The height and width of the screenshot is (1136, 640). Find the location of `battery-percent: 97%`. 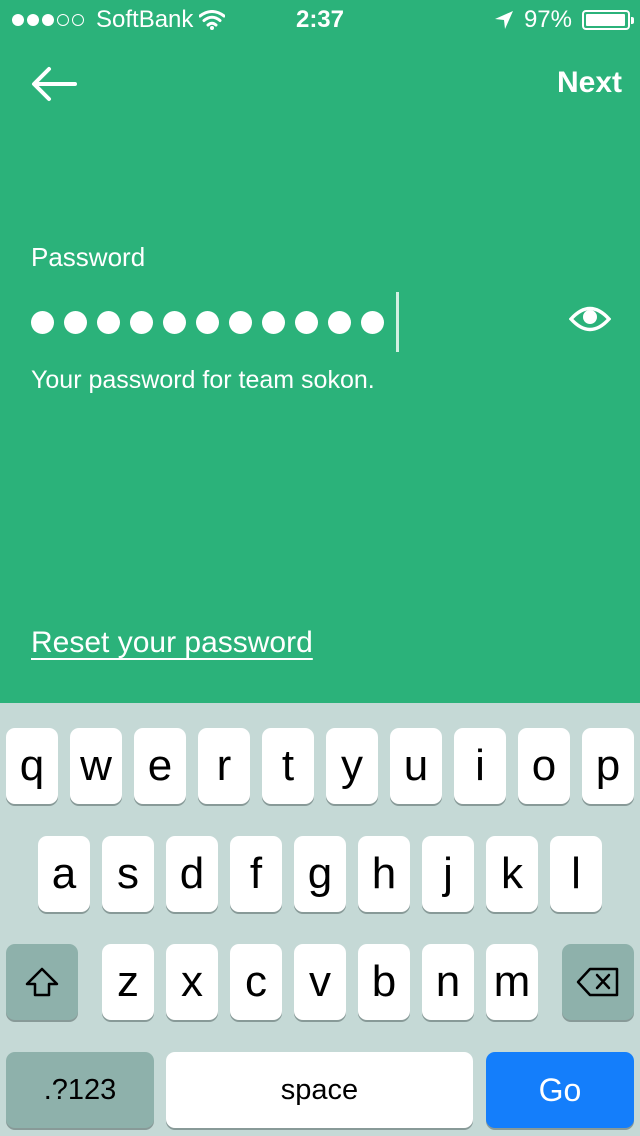

battery-percent: 97% is located at coordinates (547, 19).